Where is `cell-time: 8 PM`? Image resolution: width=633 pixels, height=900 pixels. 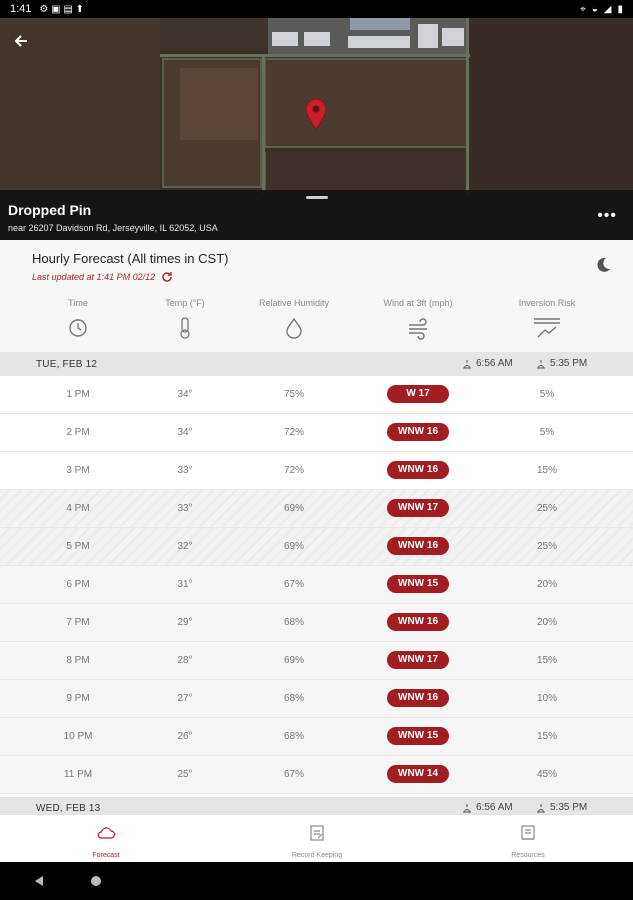
cell-time: 8 PM is located at coordinates (78, 660).